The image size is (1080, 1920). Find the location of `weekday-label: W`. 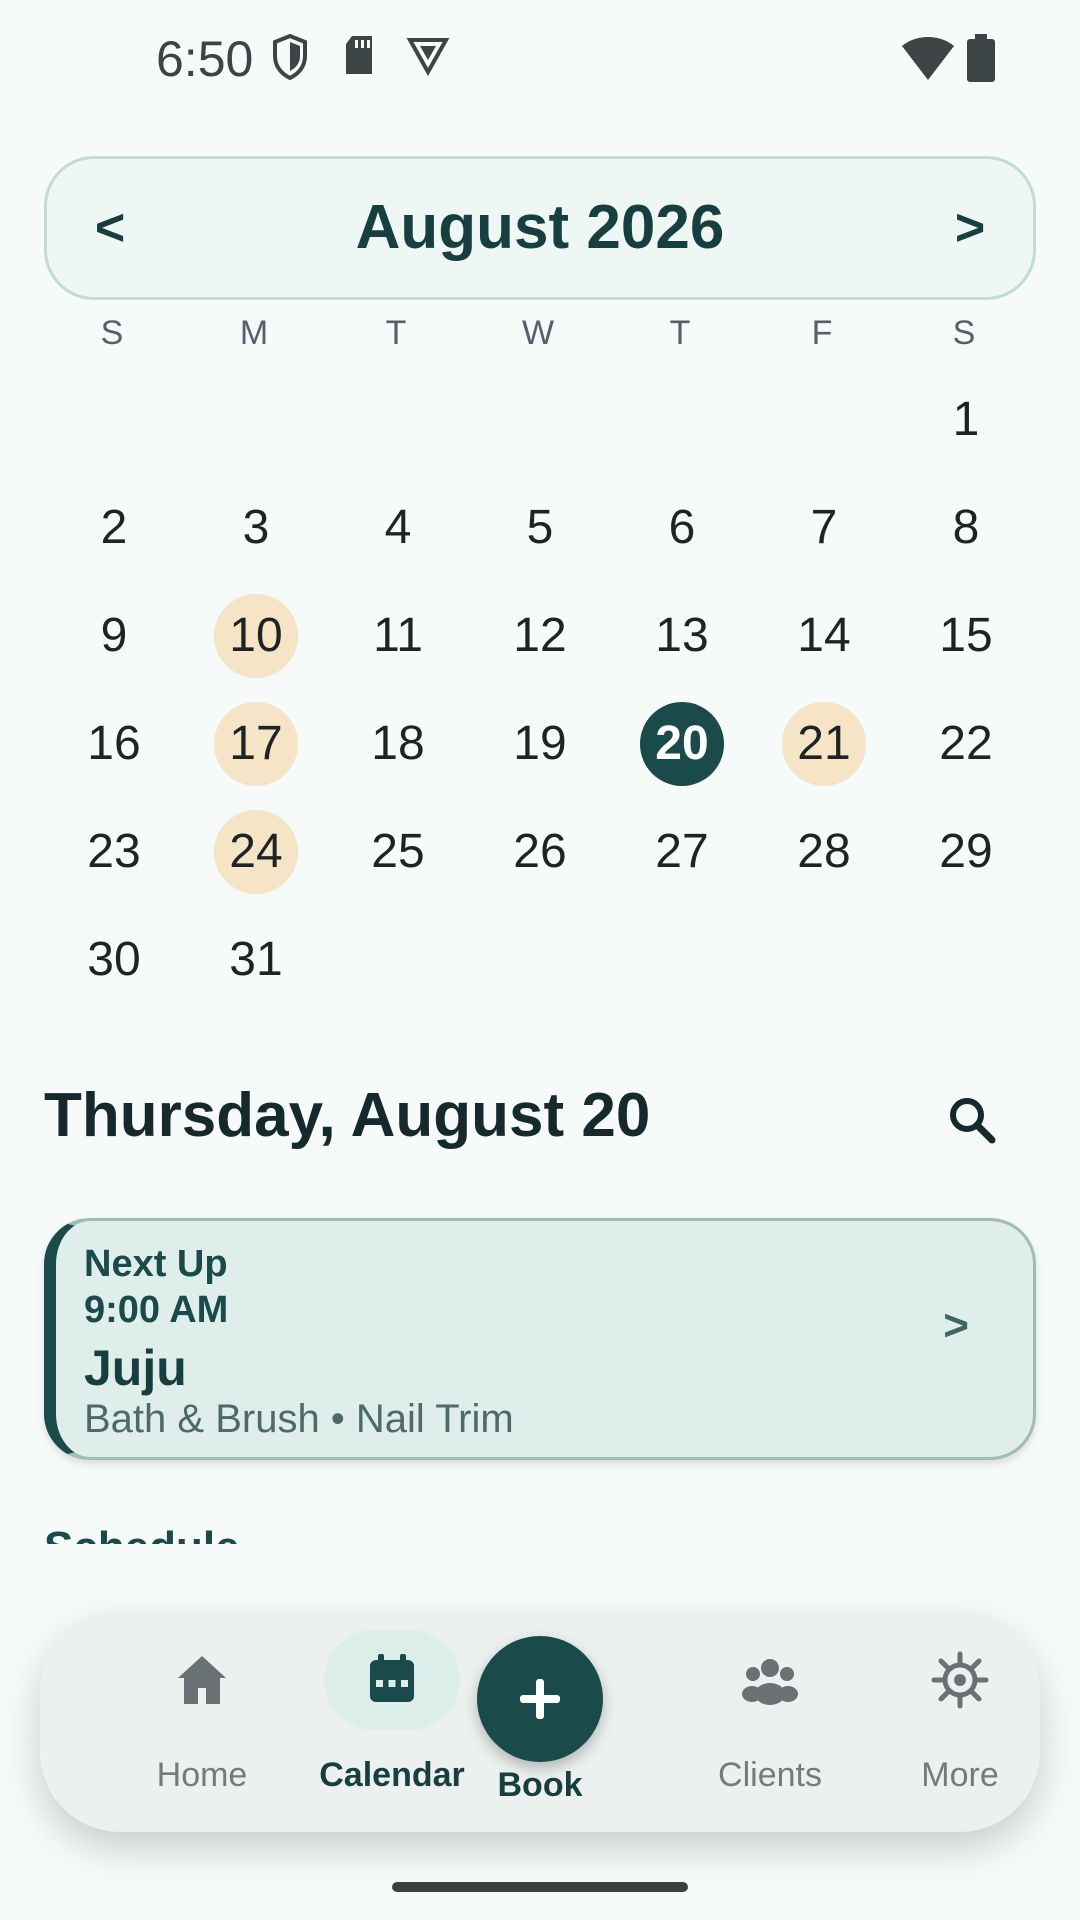

weekday-label: W is located at coordinates (538, 333).